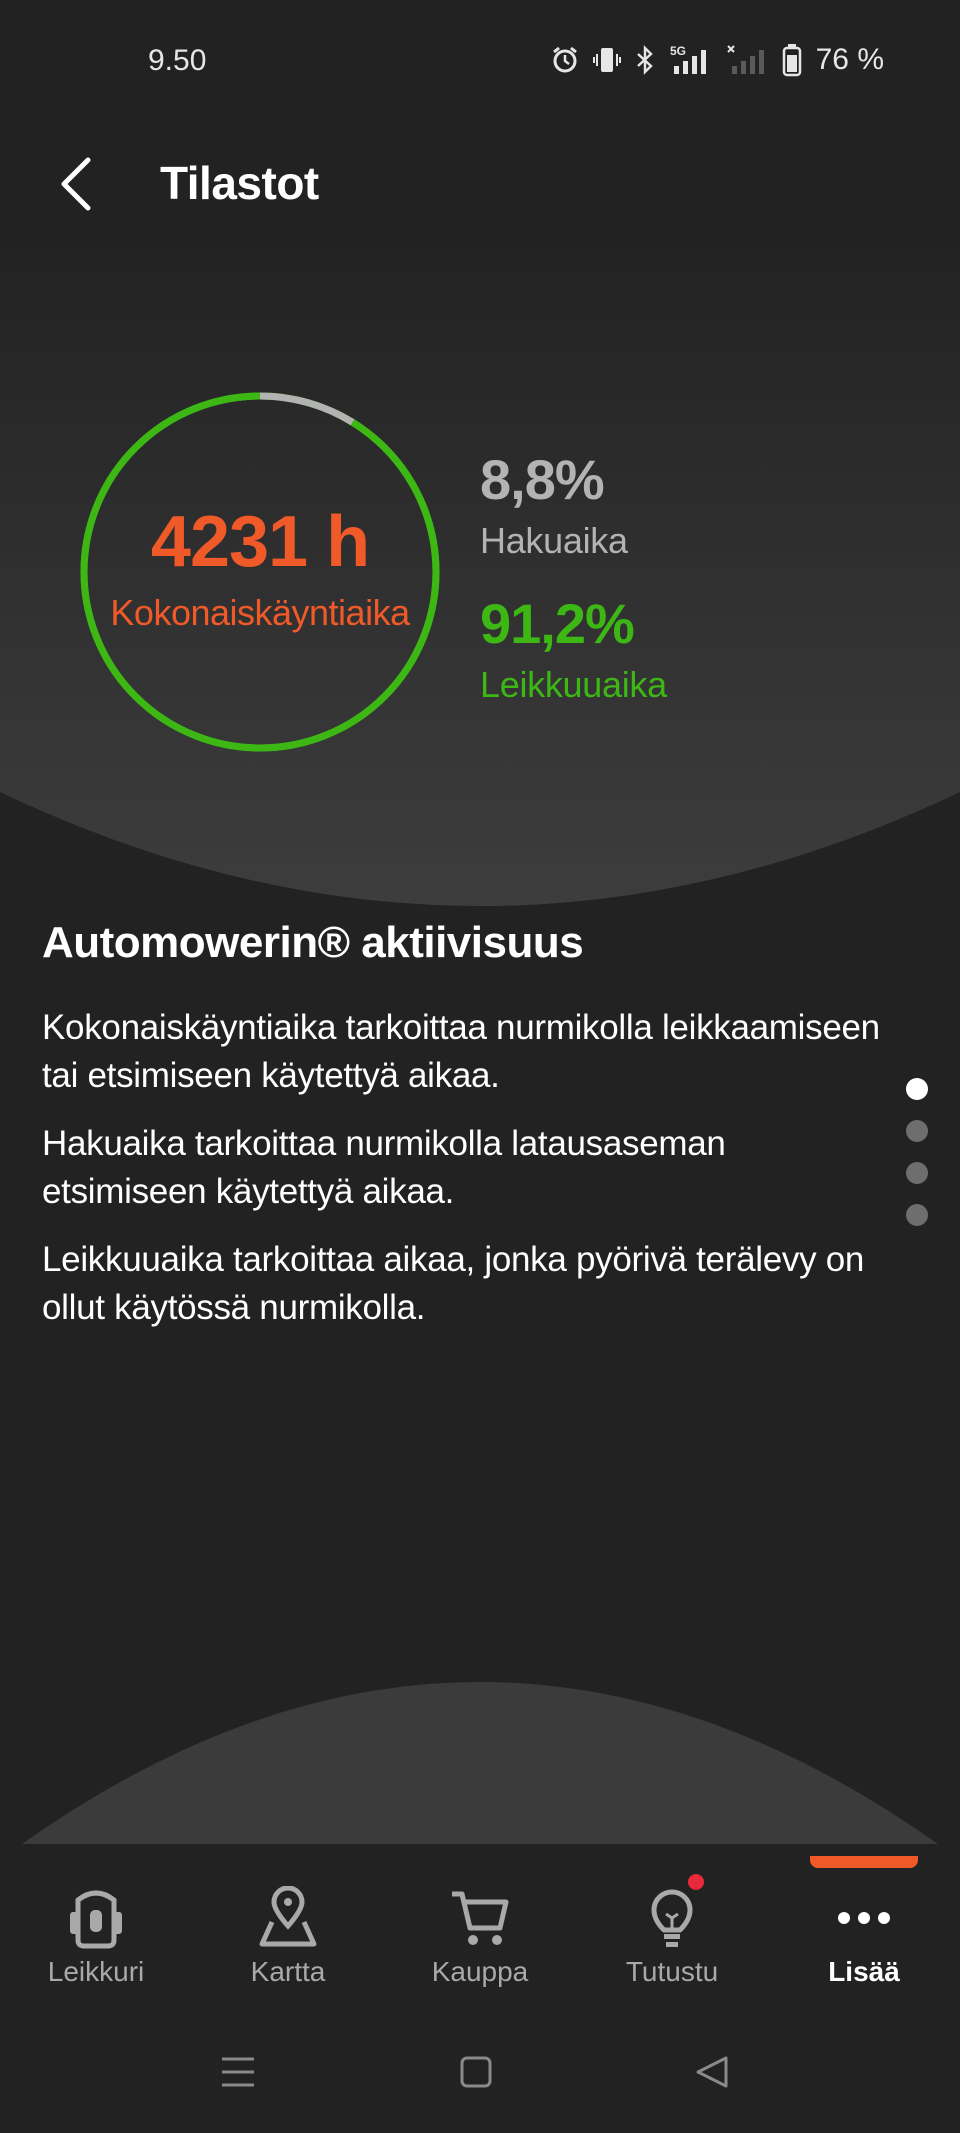 The image size is (960, 2133). I want to click on system-back-button, so click(712, 2074).